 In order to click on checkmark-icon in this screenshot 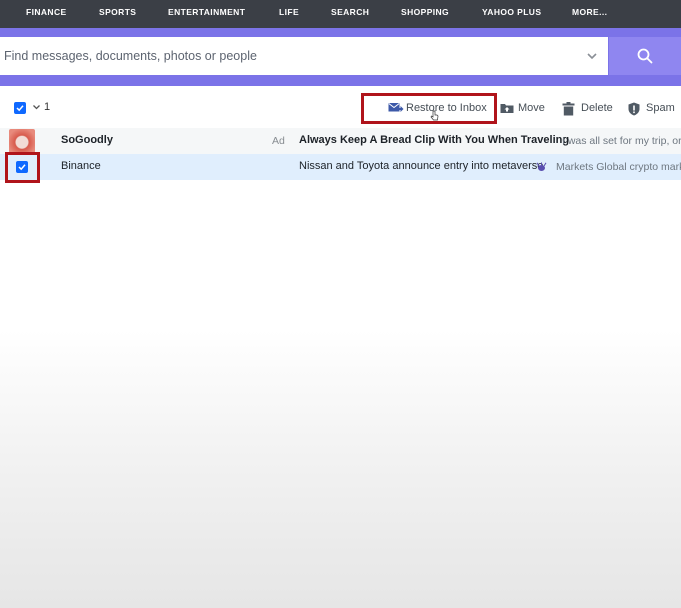, I will do `click(20, 108)`.